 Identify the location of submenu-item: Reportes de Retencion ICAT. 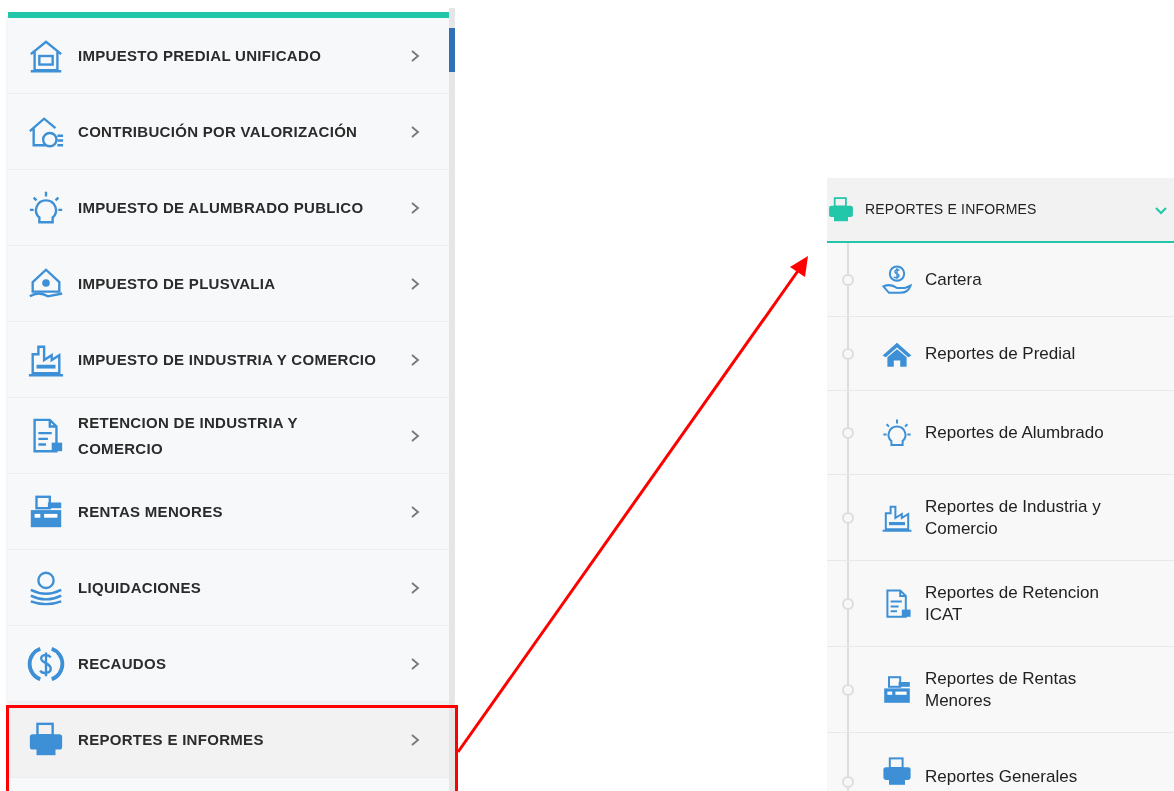
(1000, 604).